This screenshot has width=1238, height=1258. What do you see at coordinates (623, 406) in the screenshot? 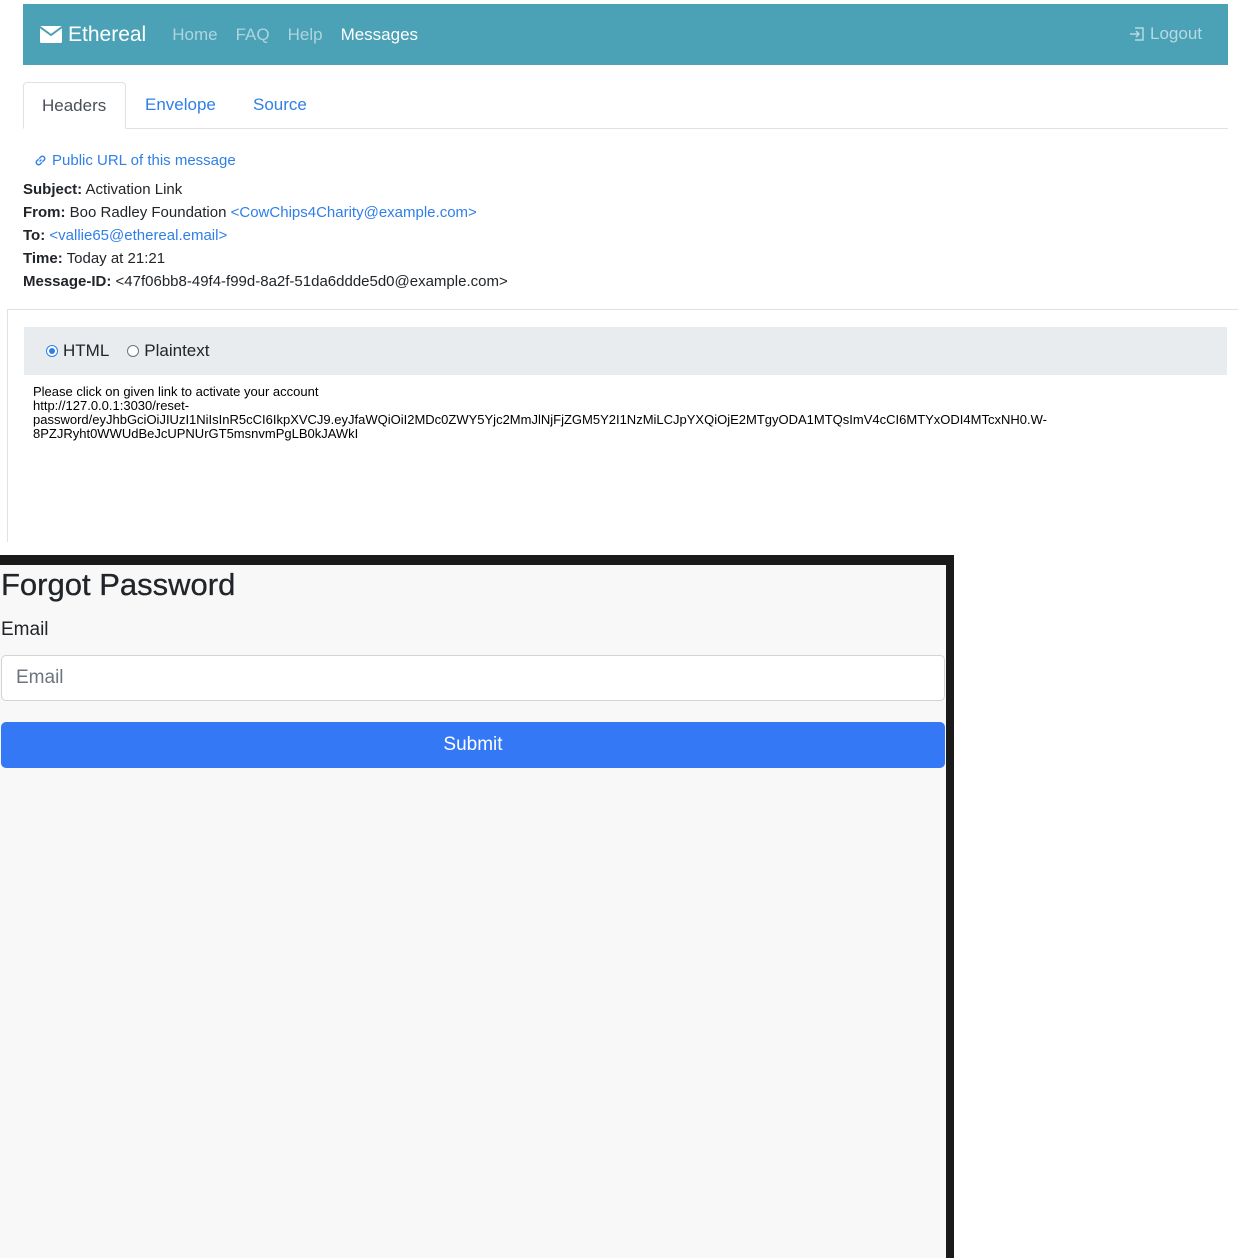
I see `activation-link-part: http://127.0.0.1:3030/reset-` at bounding box center [623, 406].